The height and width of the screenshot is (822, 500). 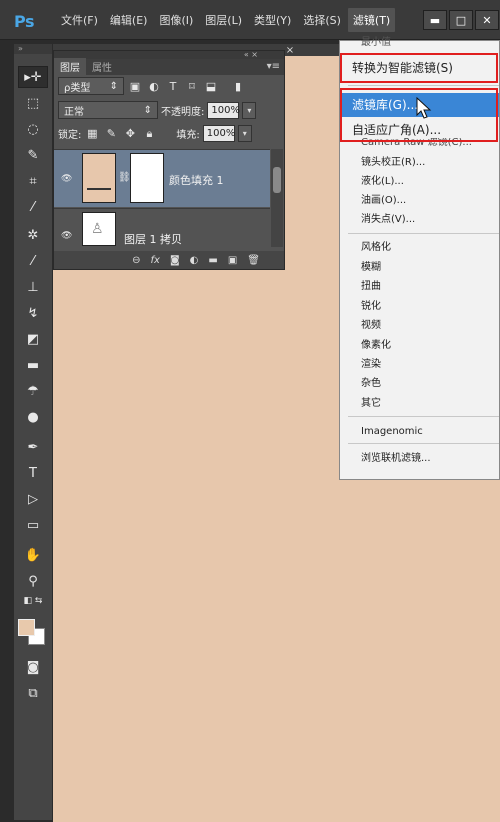 What do you see at coordinates (212, 260) in the screenshot?
I see `folder-icon: ▬` at bounding box center [212, 260].